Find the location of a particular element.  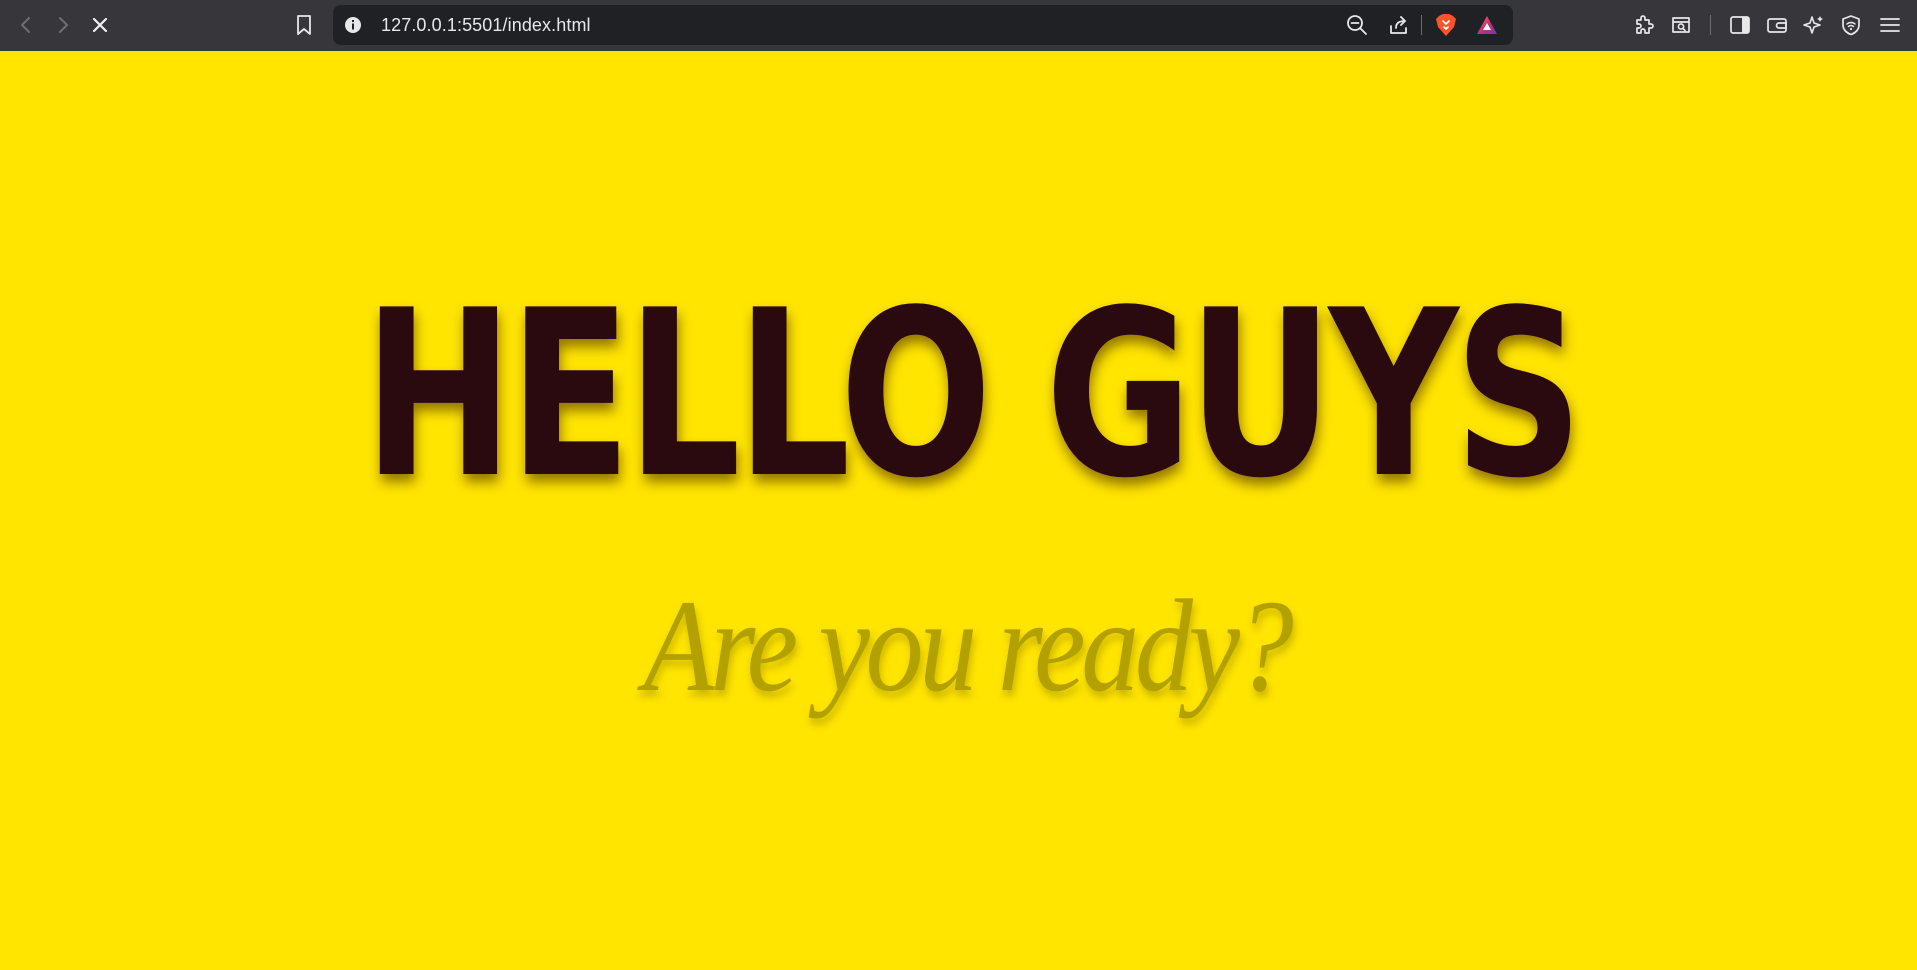

forward-button is located at coordinates (63, 25).